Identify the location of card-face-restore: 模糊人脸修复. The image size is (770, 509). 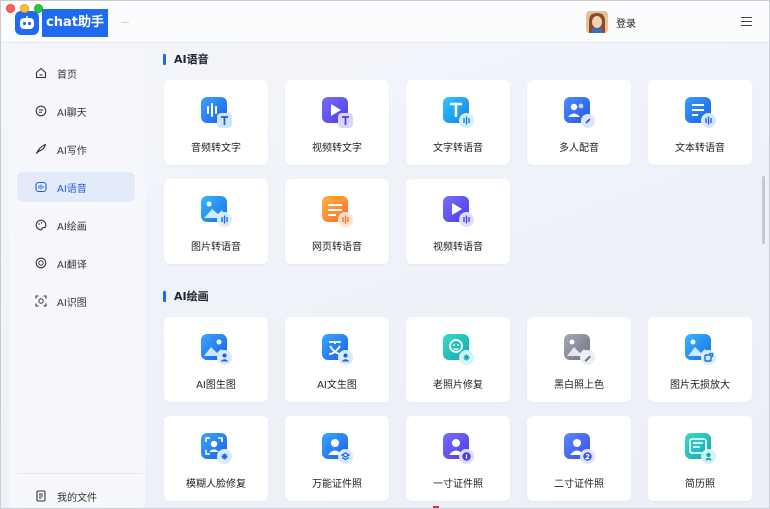
(216, 458).